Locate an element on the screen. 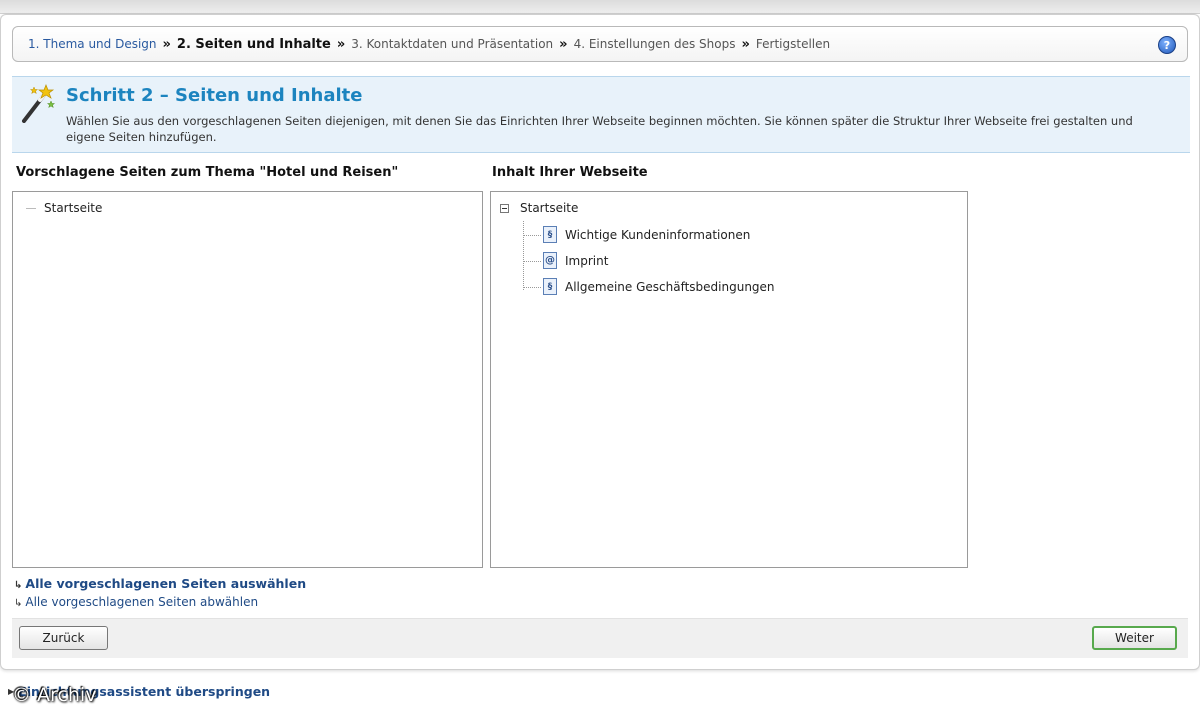 This screenshot has height=720, width=1200. deselect-all-link: ↳ Alle vorgeschlagenen Seiten abwählen is located at coordinates (136, 602).